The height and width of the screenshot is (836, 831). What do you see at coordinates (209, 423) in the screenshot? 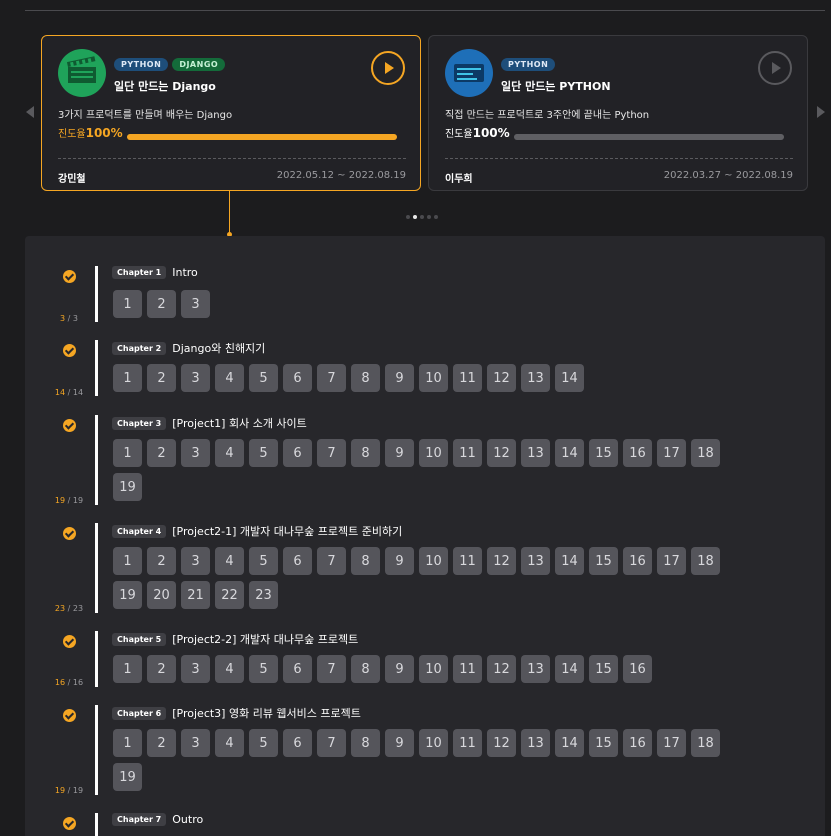
I see `chapter-header: Chapter 3 [Project1] 회사 소개 사이트` at bounding box center [209, 423].